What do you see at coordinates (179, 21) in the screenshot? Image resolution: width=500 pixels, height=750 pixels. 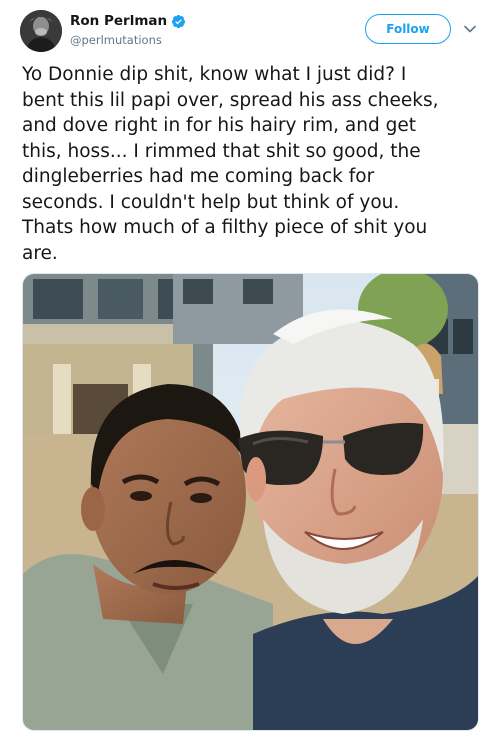 I see `verified-badge-icon` at bounding box center [179, 21].